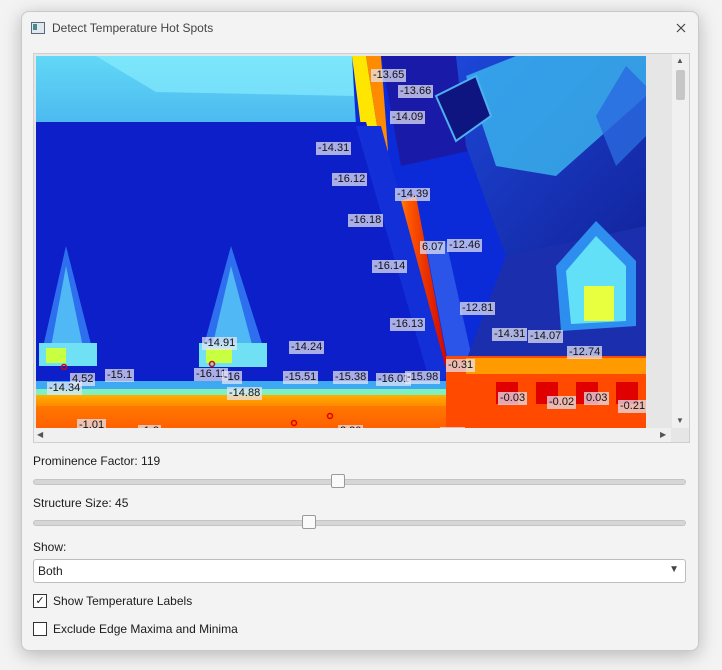  Describe the element at coordinates (546, 336) in the screenshot. I see `temperature-label: -14.07` at that location.